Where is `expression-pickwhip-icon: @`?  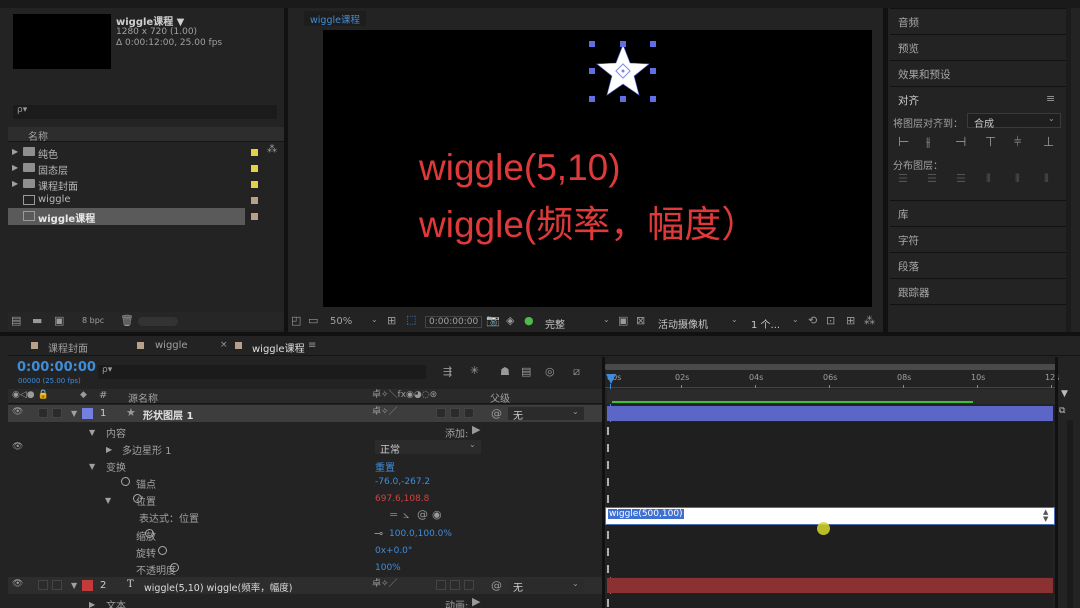 expression-pickwhip-icon: @ is located at coordinates (422, 514).